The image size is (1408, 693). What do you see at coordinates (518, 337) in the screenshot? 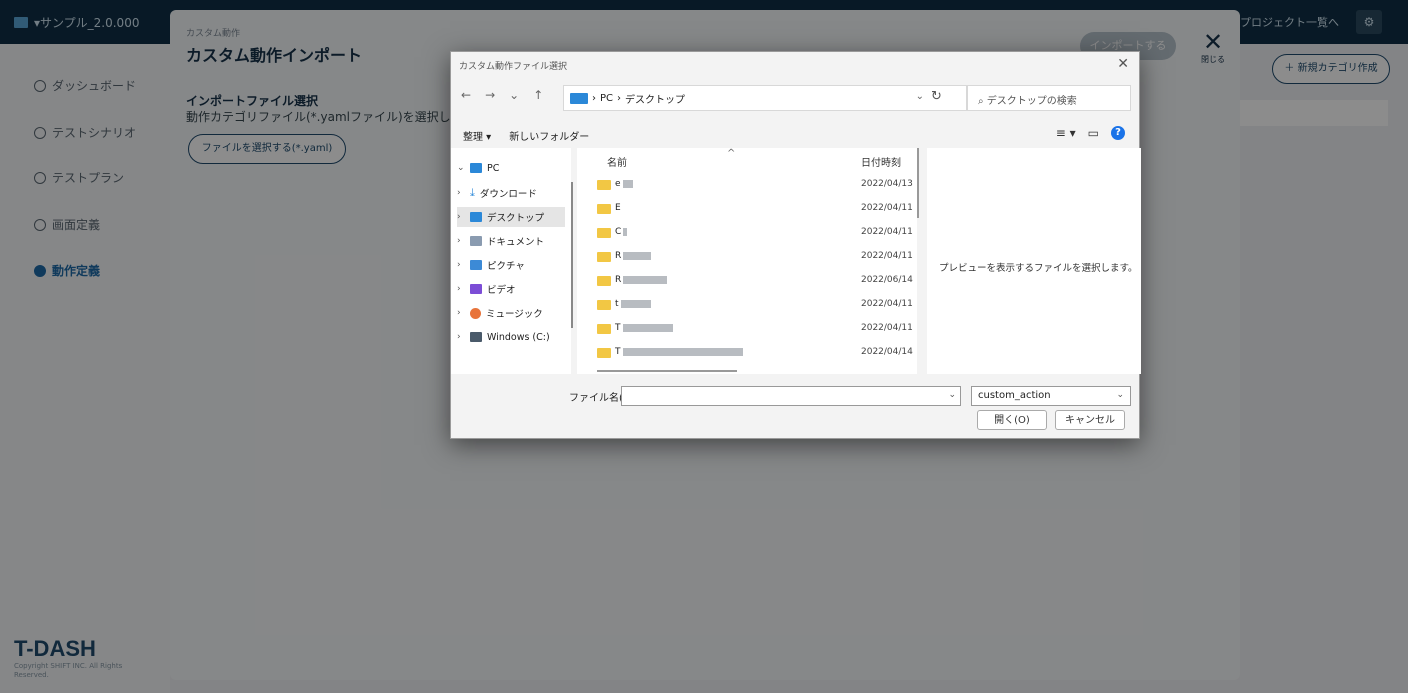
I see `tree-label: Windows (C:)` at bounding box center [518, 337].